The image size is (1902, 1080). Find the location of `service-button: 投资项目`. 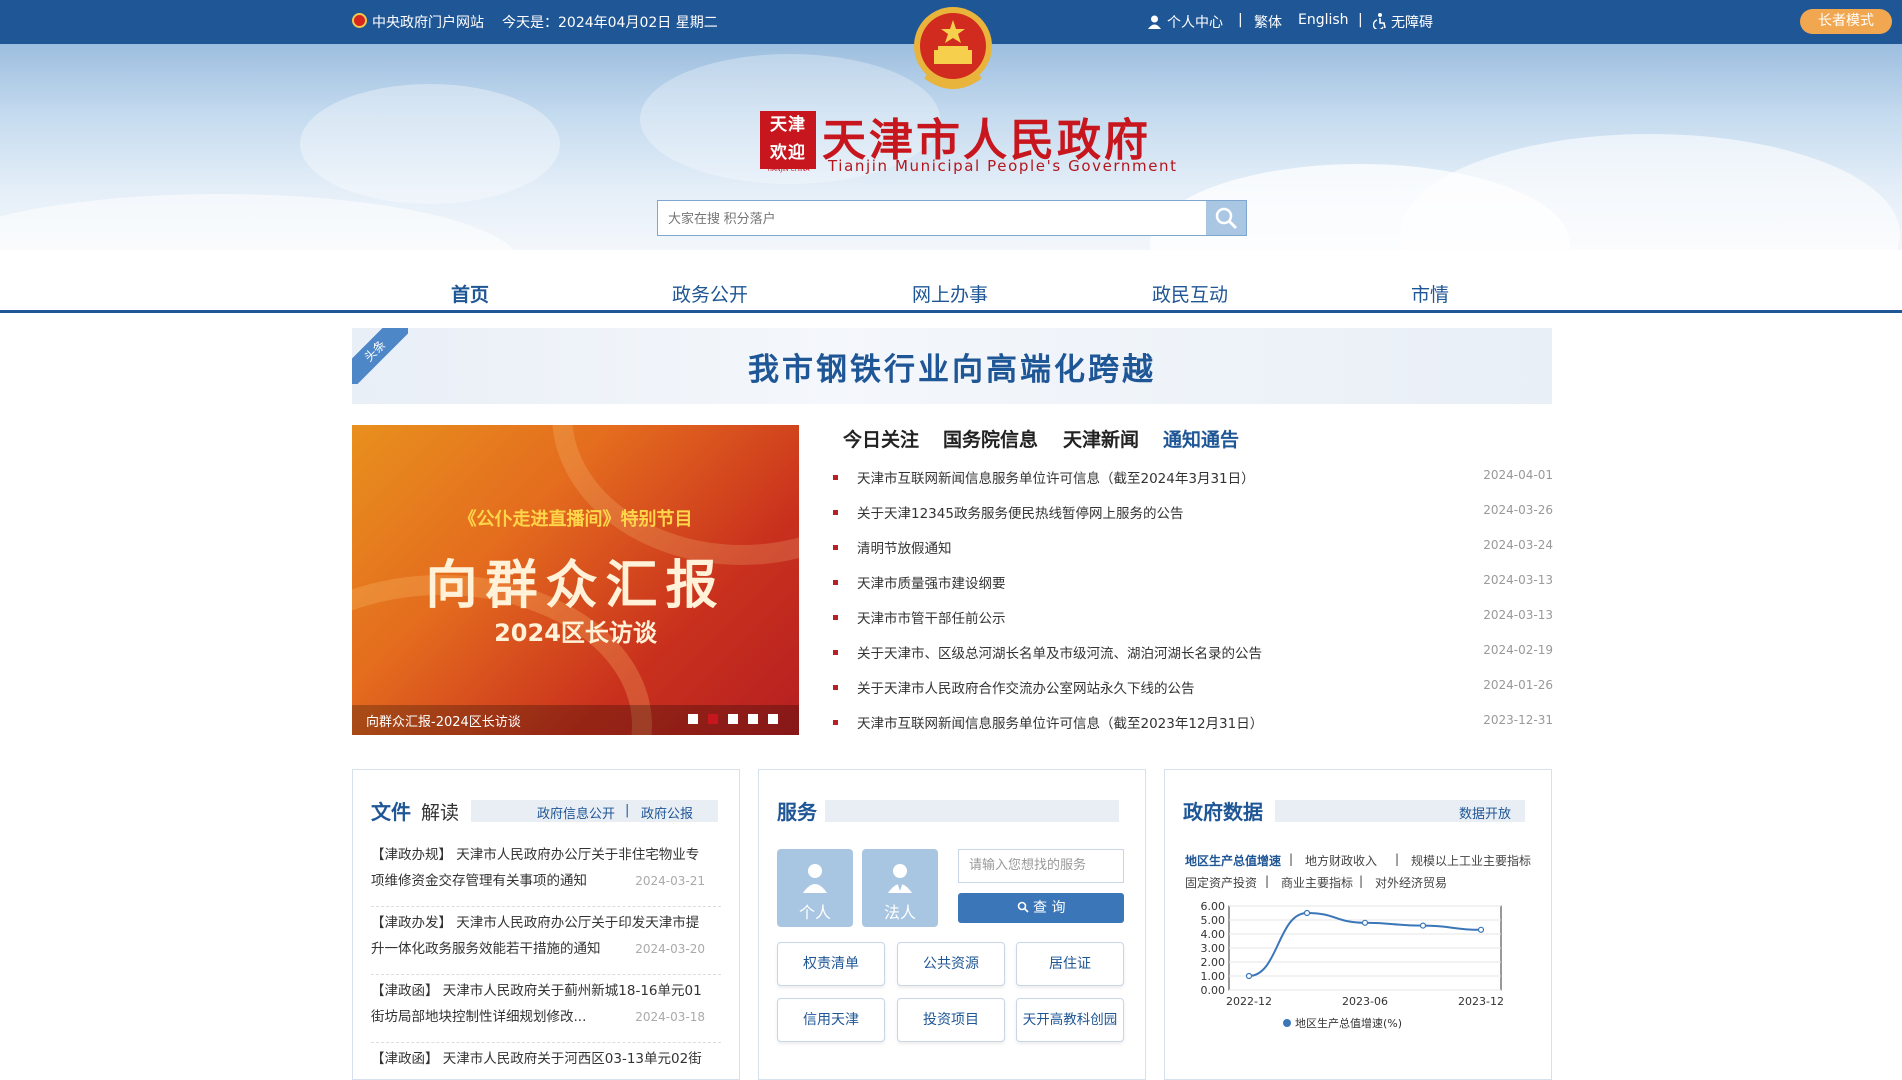

service-button: 投资项目 is located at coordinates (951, 1020).